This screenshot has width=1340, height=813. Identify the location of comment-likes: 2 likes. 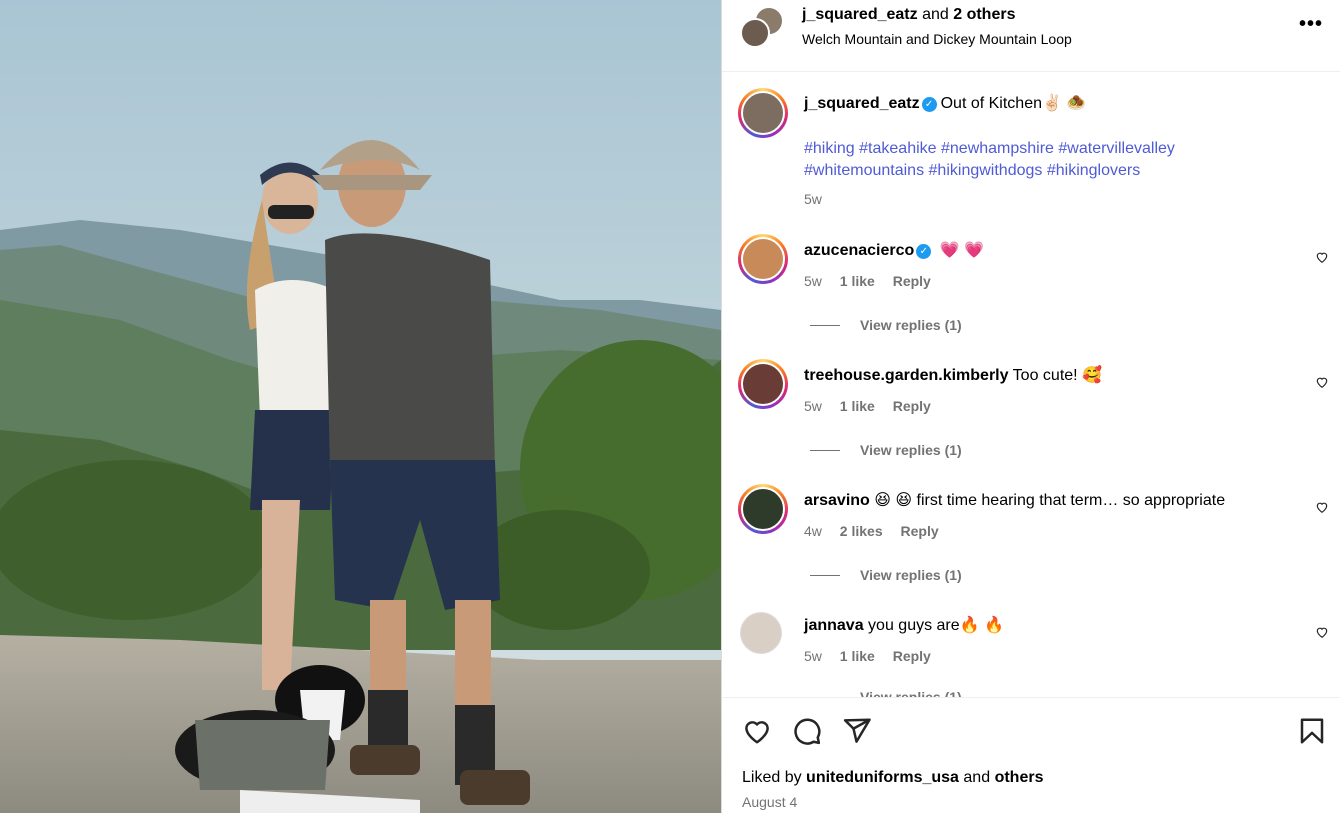
(861, 531).